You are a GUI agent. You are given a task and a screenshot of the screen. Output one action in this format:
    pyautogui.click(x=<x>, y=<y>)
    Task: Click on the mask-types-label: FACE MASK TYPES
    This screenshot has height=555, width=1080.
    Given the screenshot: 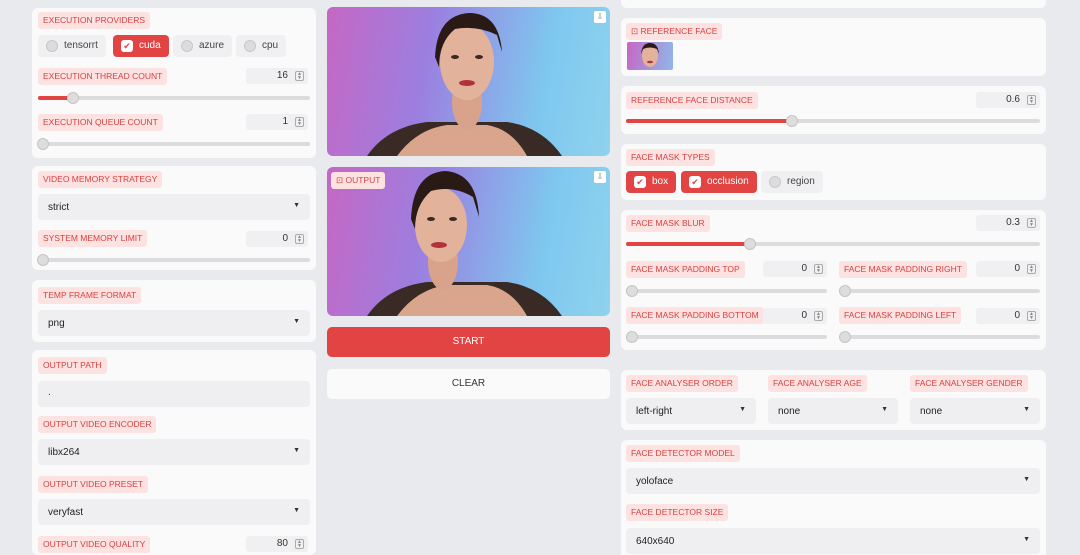 What is the action you would take?
    pyautogui.click(x=670, y=157)
    